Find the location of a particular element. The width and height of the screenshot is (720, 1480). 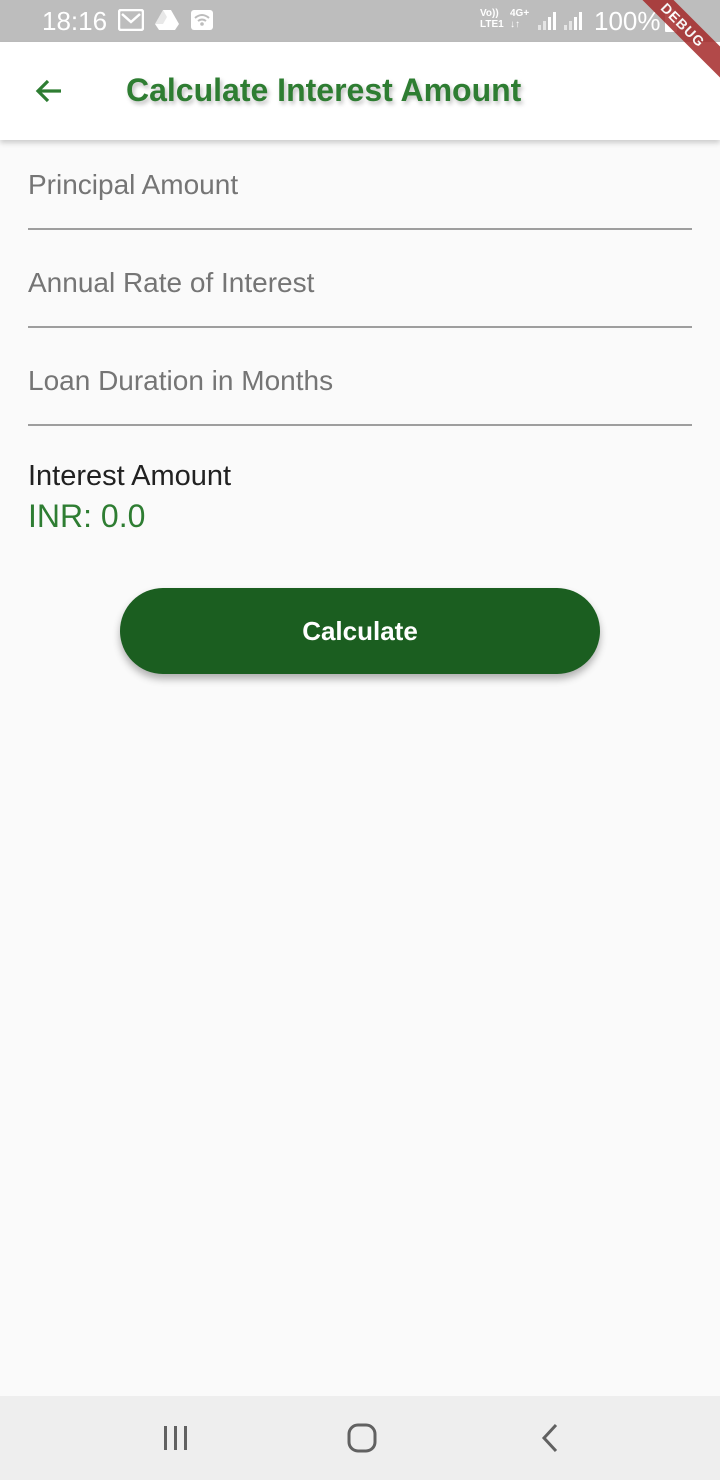

home-button is located at coordinates (362, 1438).